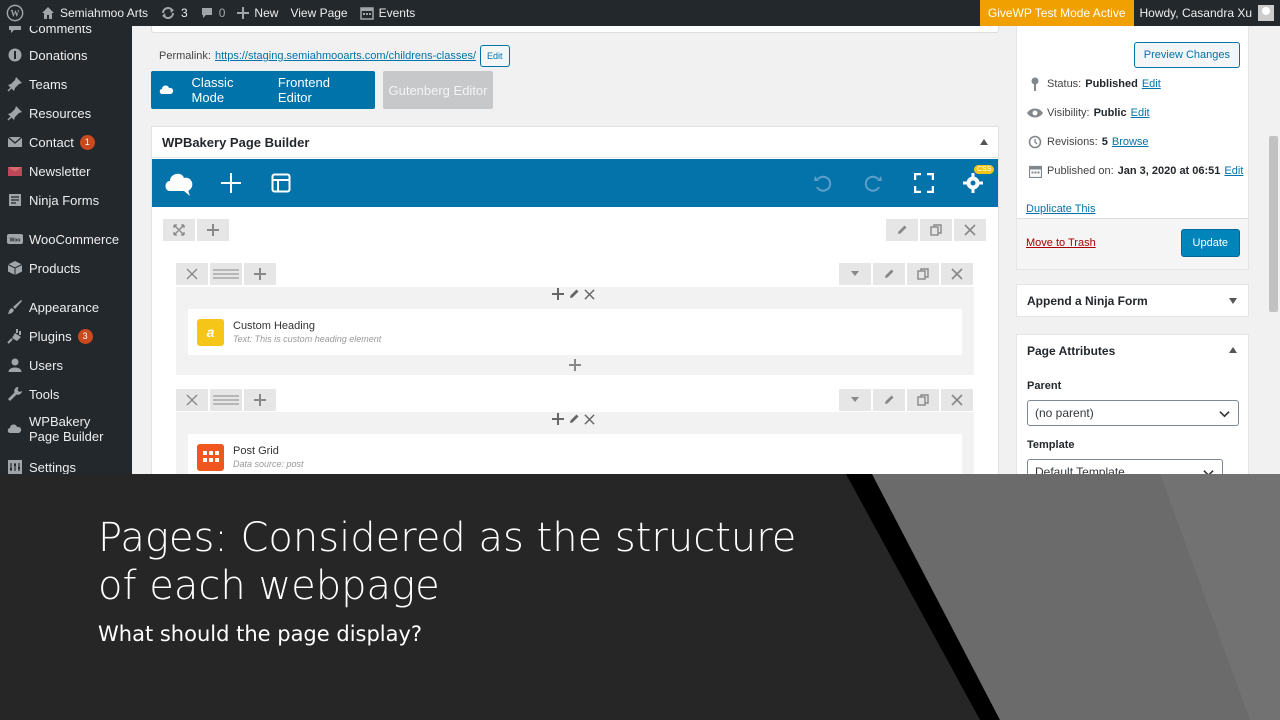 This screenshot has width=1280, height=720. I want to click on title-input-edge, so click(575, 29).